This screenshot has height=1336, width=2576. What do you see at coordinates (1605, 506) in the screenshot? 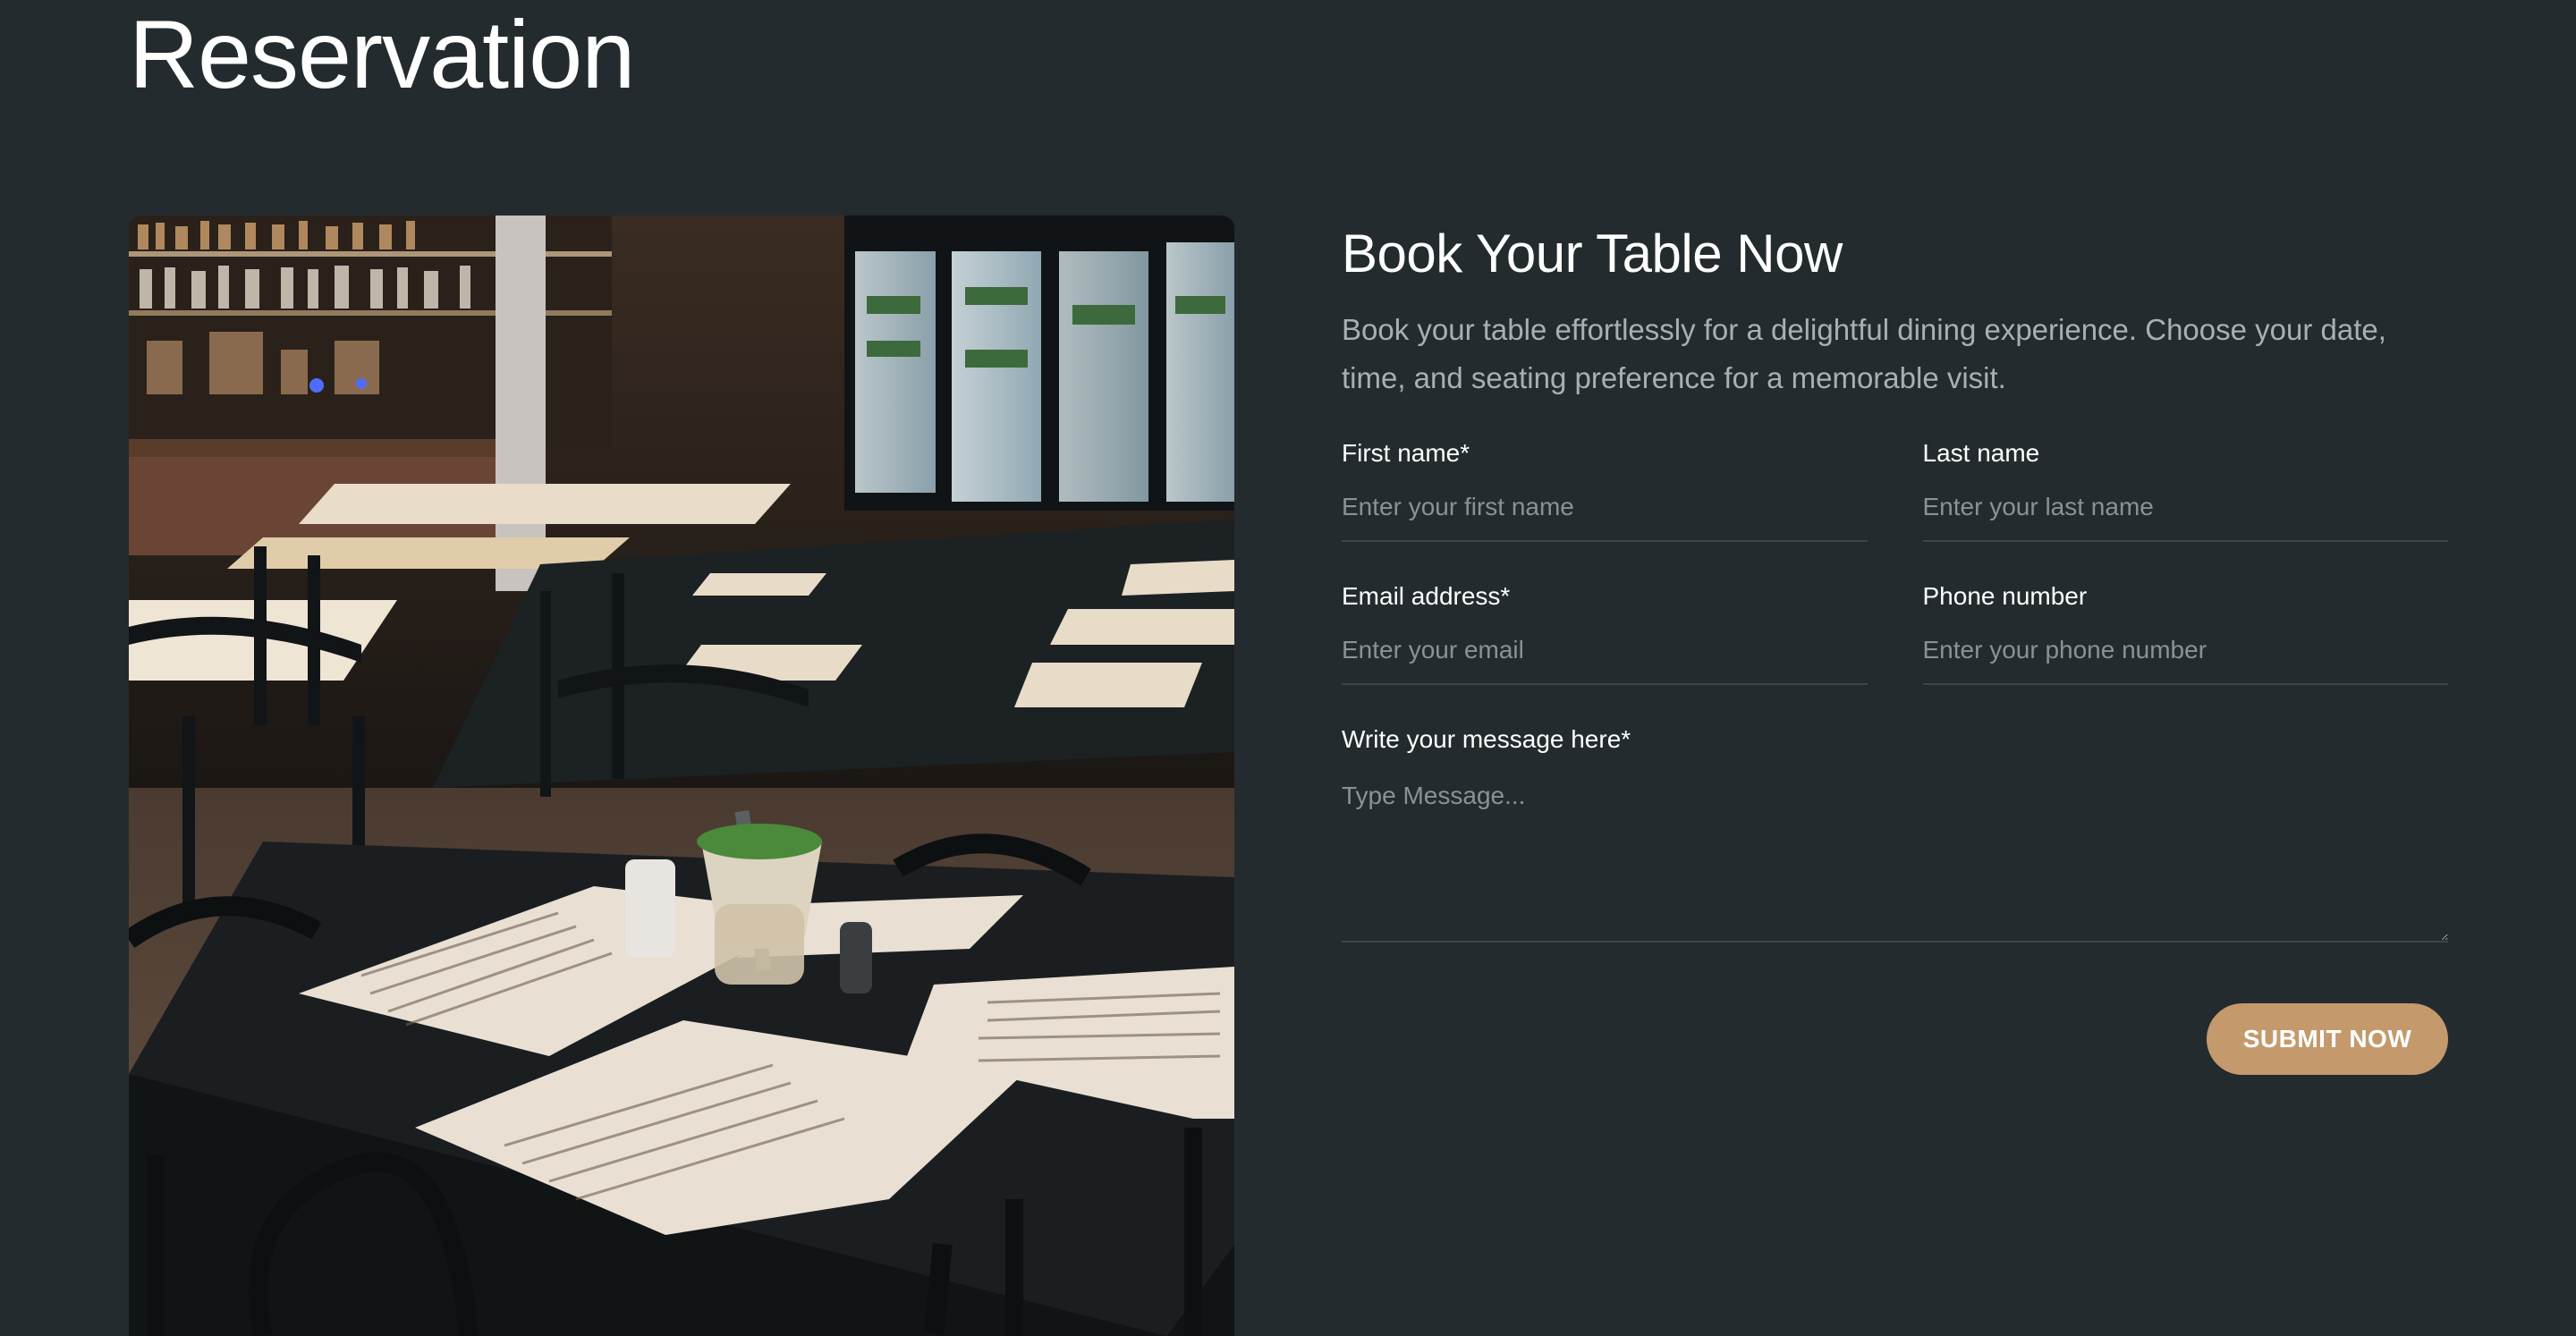
I see `first-name-input` at bounding box center [1605, 506].